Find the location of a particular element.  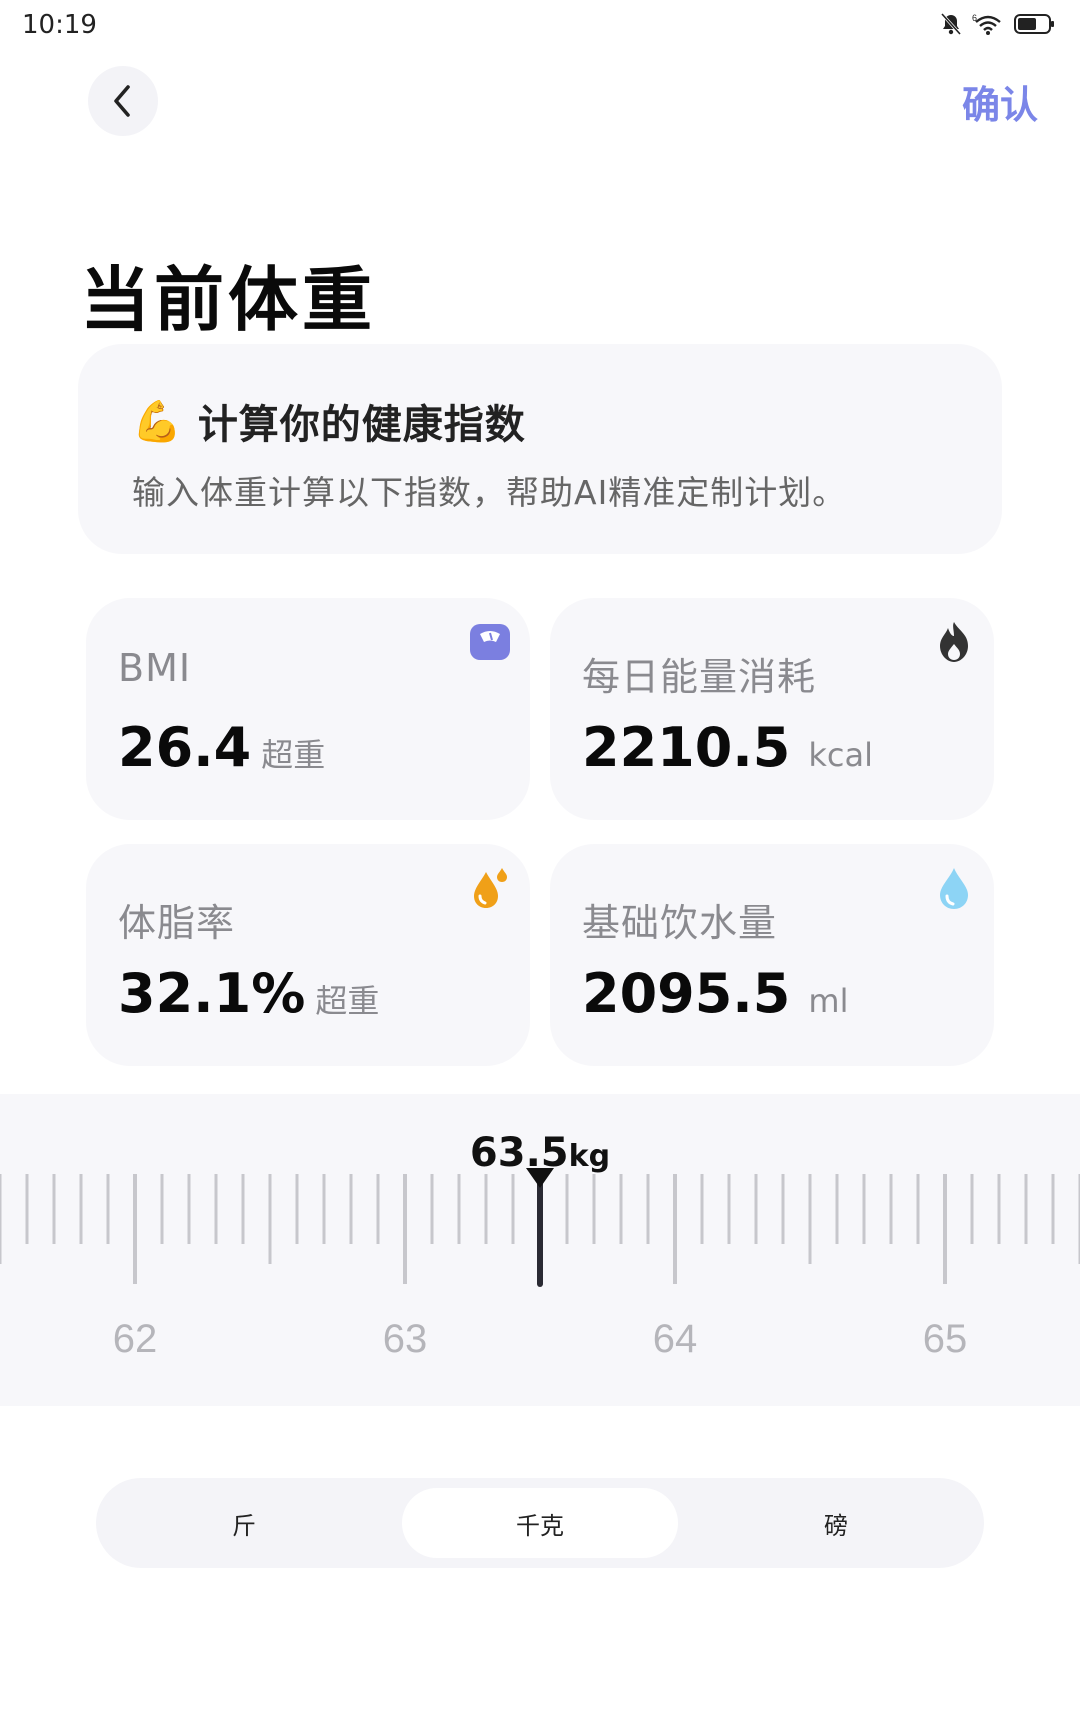

metric-value: 2095.5 is located at coordinates (686, 993).